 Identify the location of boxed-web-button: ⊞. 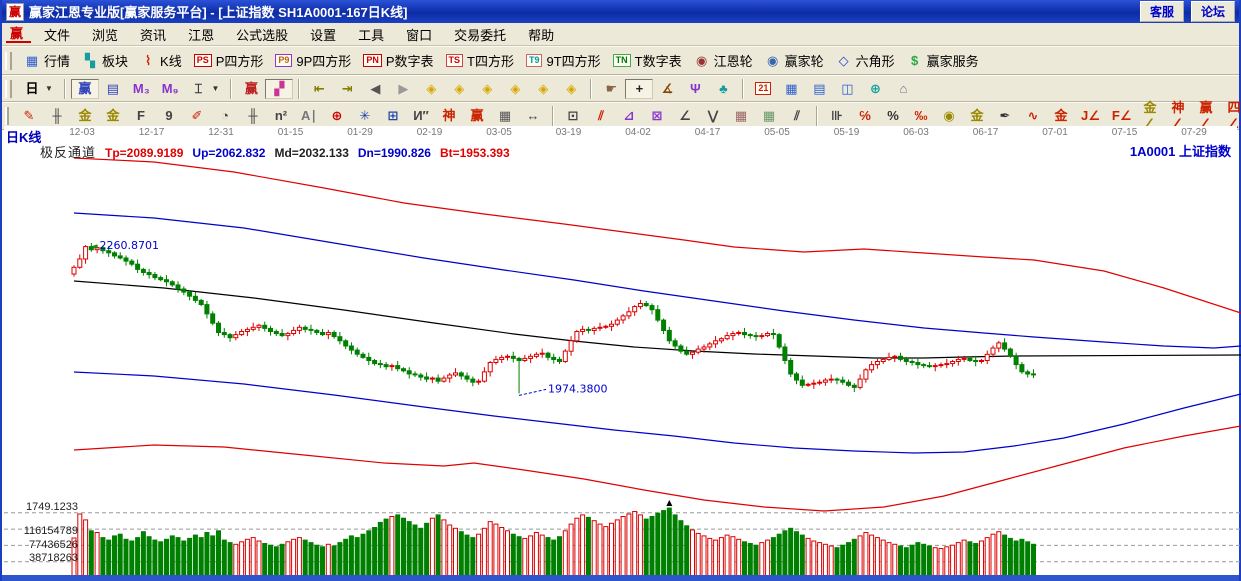
(393, 116).